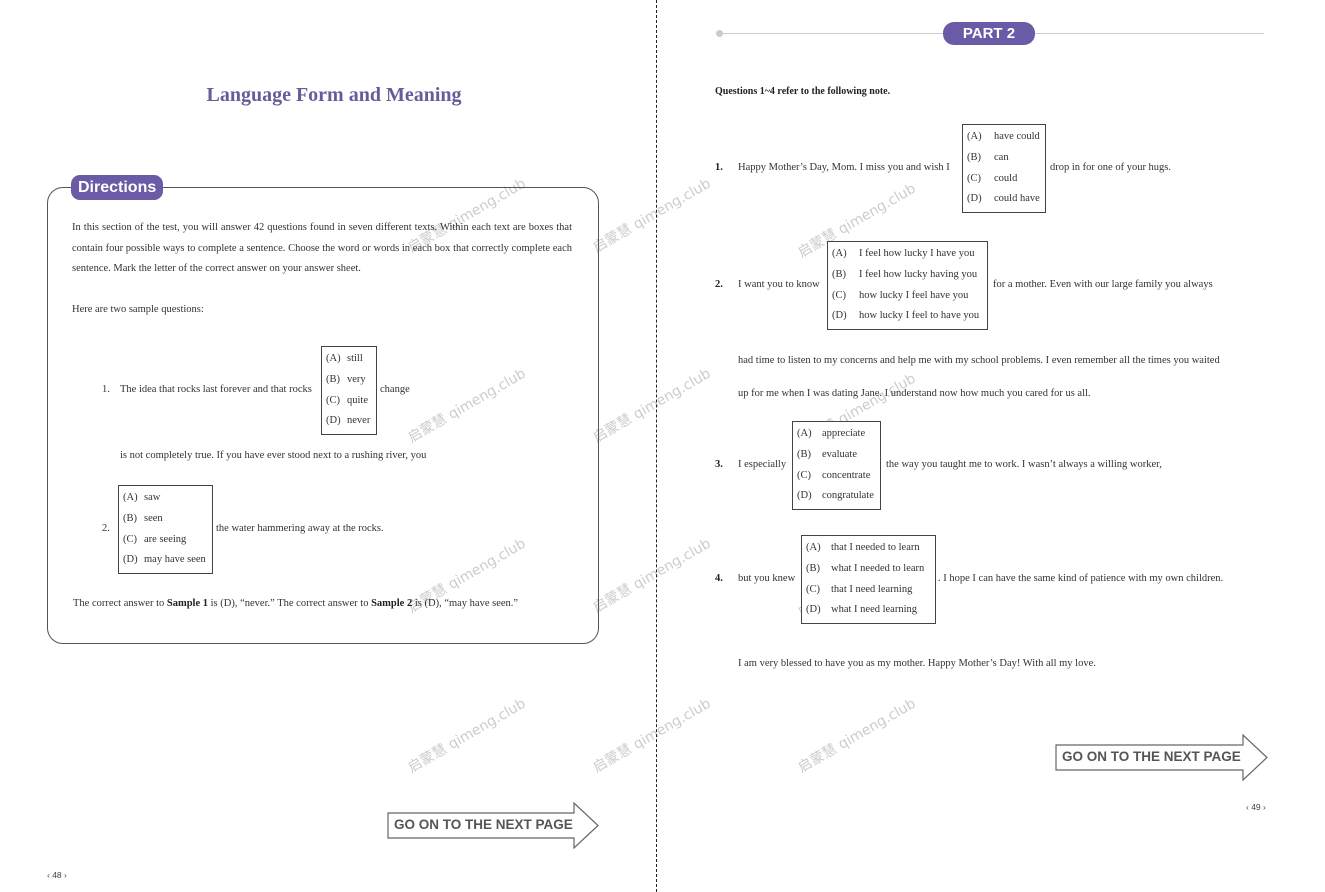 This screenshot has width=1325, height=892. I want to click on choice-option: (B) very, so click(349, 380).